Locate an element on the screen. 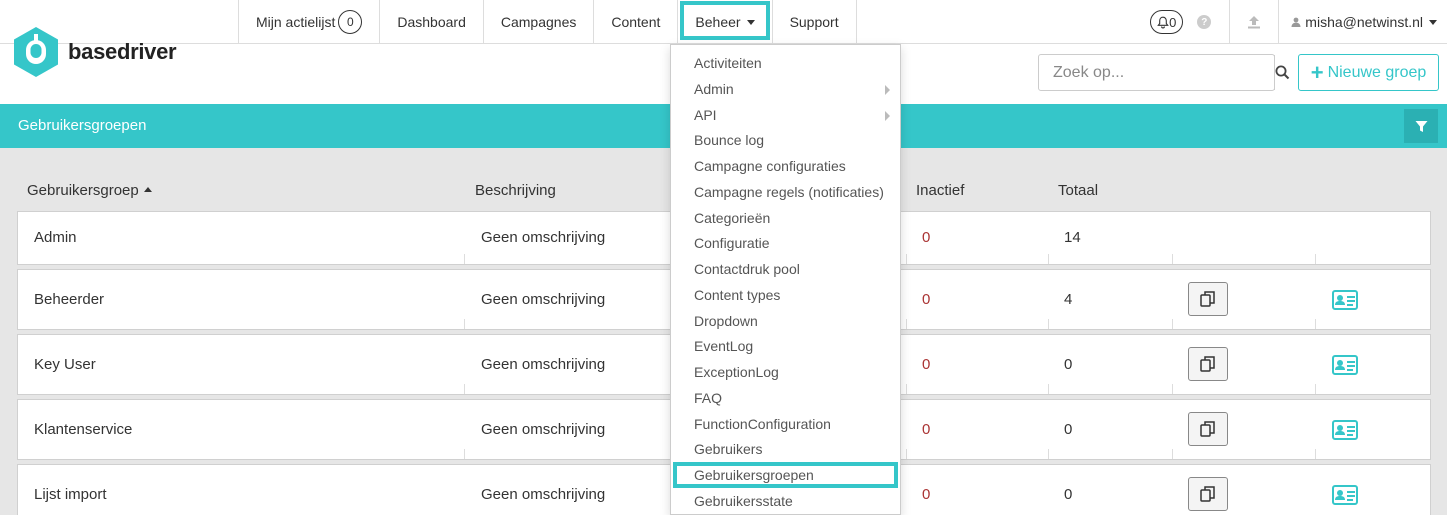  search-button is located at coordinates (1282, 72).